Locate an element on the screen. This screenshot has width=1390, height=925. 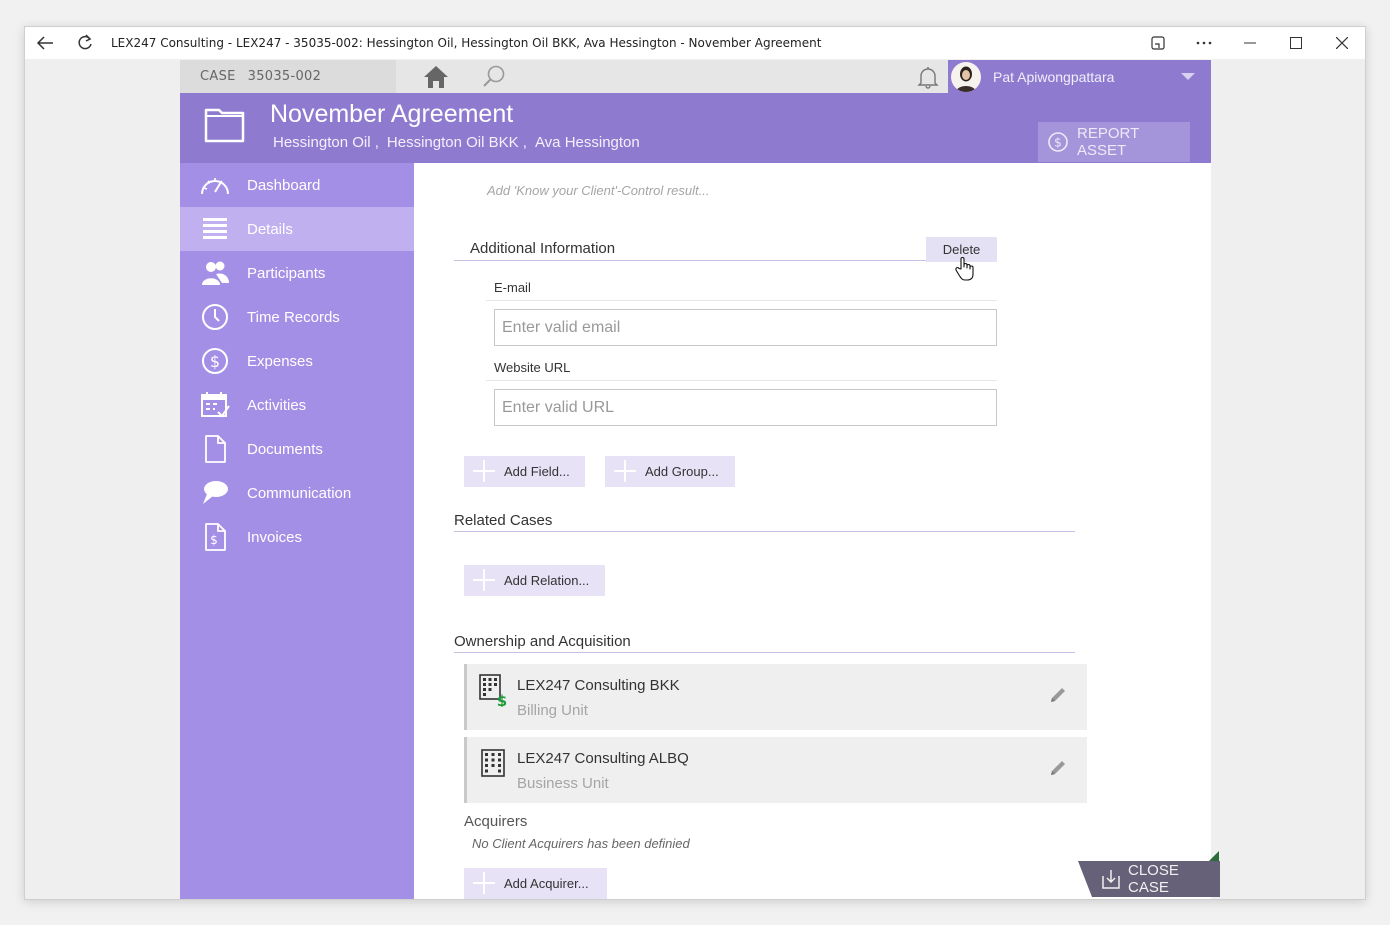
refresh-icon is located at coordinates (85, 43).